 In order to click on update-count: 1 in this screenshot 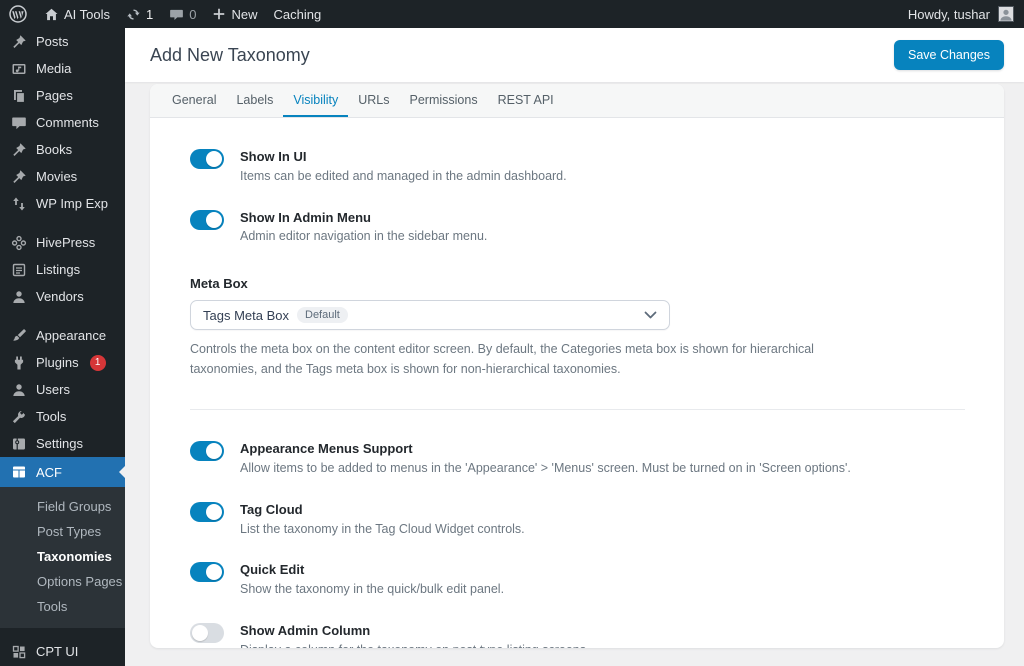, I will do `click(150, 14)`.